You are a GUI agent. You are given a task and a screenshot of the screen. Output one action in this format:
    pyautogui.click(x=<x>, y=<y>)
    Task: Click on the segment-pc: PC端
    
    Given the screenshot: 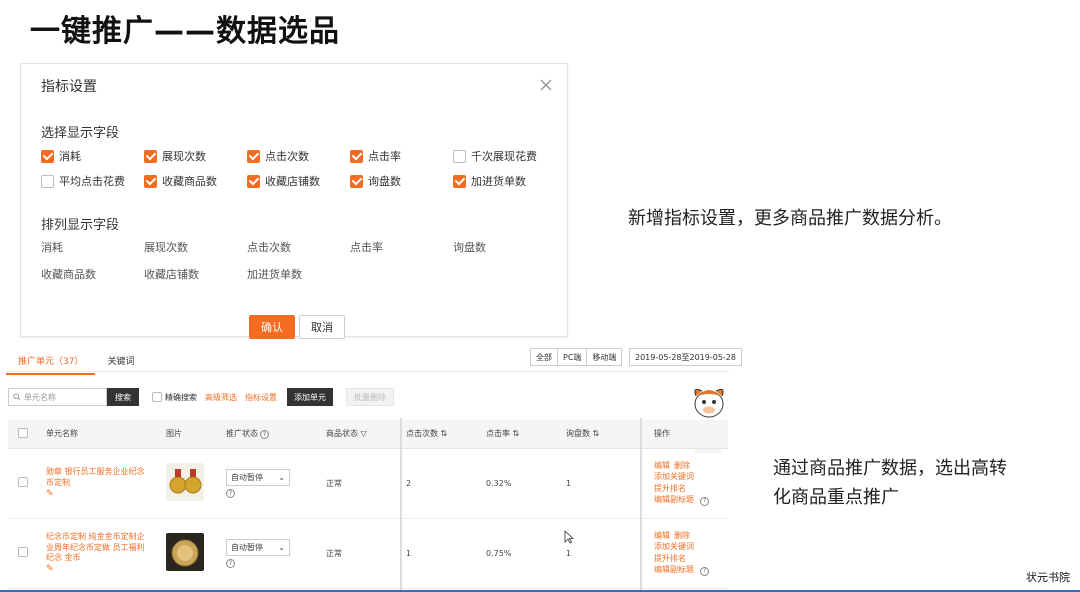 What is the action you would take?
    pyautogui.click(x=572, y=357)
    